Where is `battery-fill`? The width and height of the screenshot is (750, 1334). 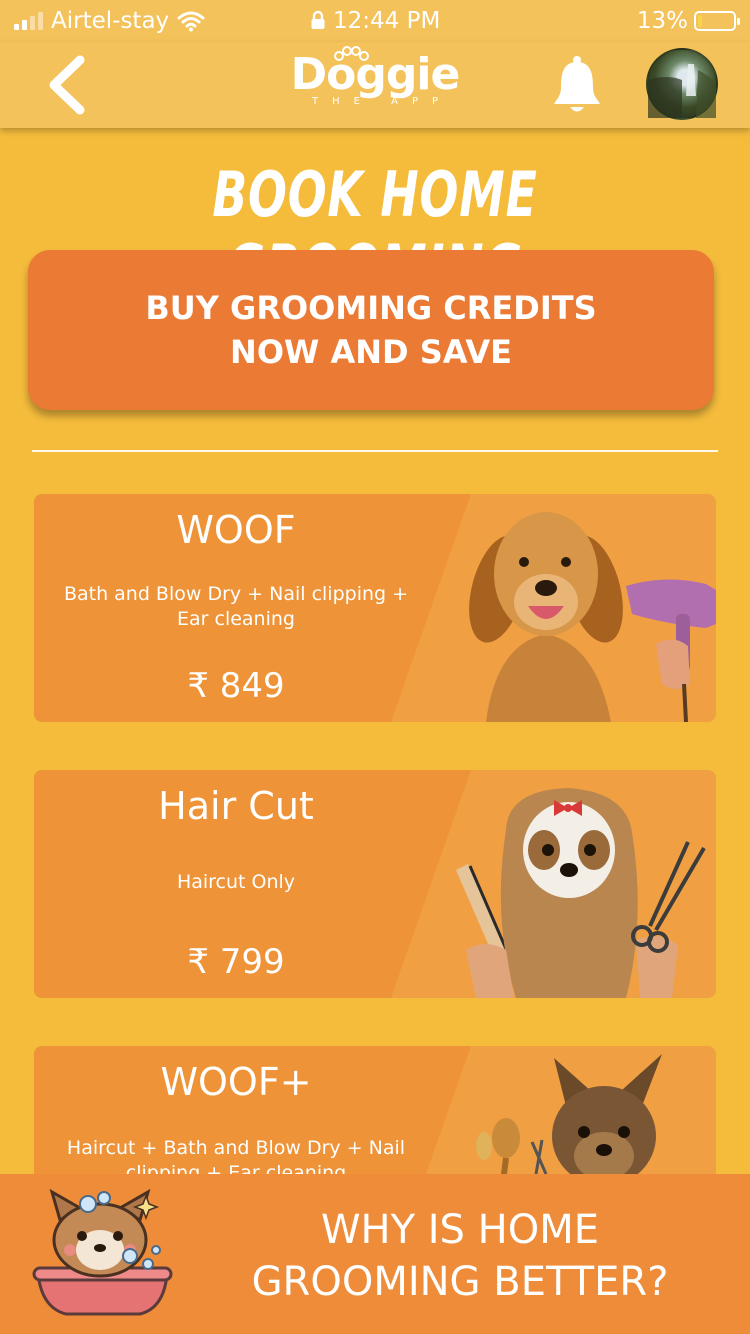 battery-fill is located at coordinates (700, 21).